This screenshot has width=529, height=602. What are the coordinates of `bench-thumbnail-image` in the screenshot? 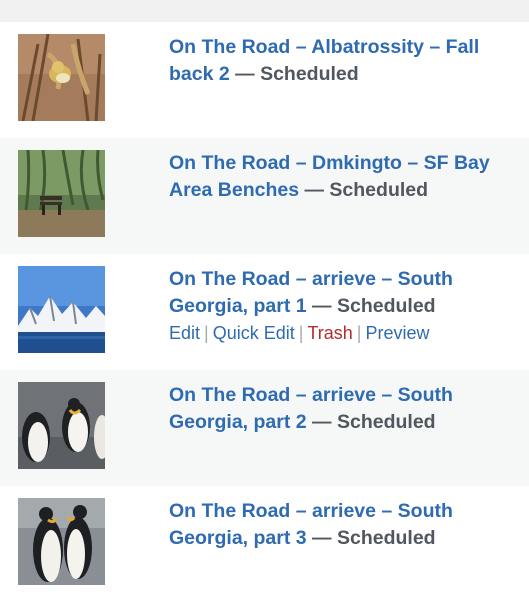 It's located at (61, 193).